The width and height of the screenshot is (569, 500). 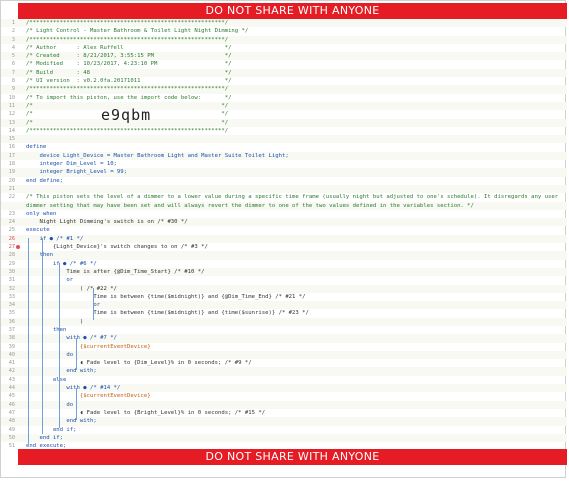 I want to click on nested-if-rail, so click(x=59, y=345).